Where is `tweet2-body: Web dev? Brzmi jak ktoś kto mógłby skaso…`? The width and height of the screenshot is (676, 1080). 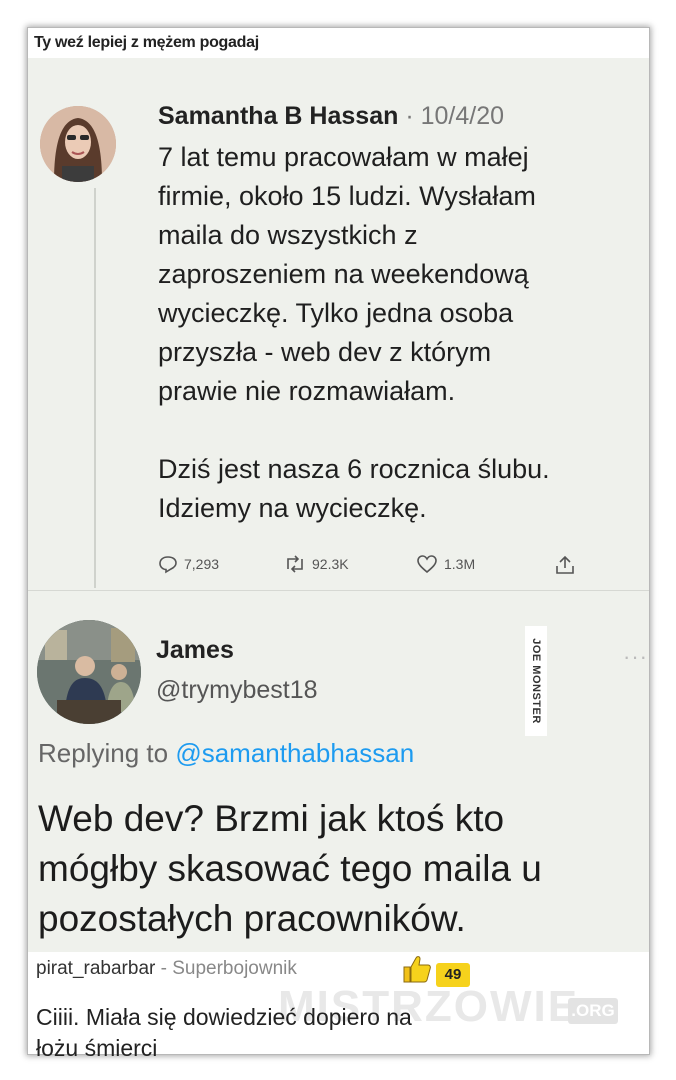
tweet2-body: Web dev? Brzmi jak ktoś kto mógłby skaso… is located at coordinates (338, 869).